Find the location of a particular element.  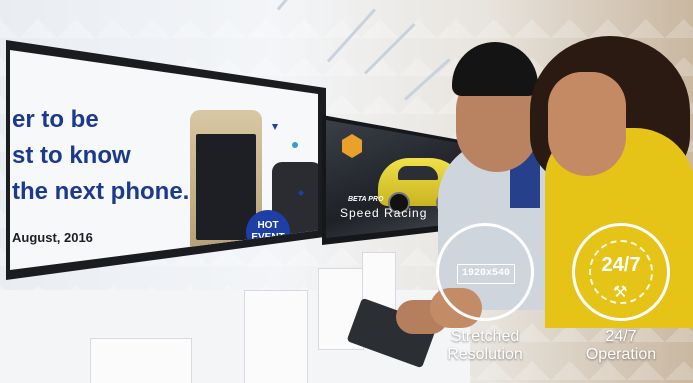

operation-label: 24/7 Operation is located at coordinates (621, 346).